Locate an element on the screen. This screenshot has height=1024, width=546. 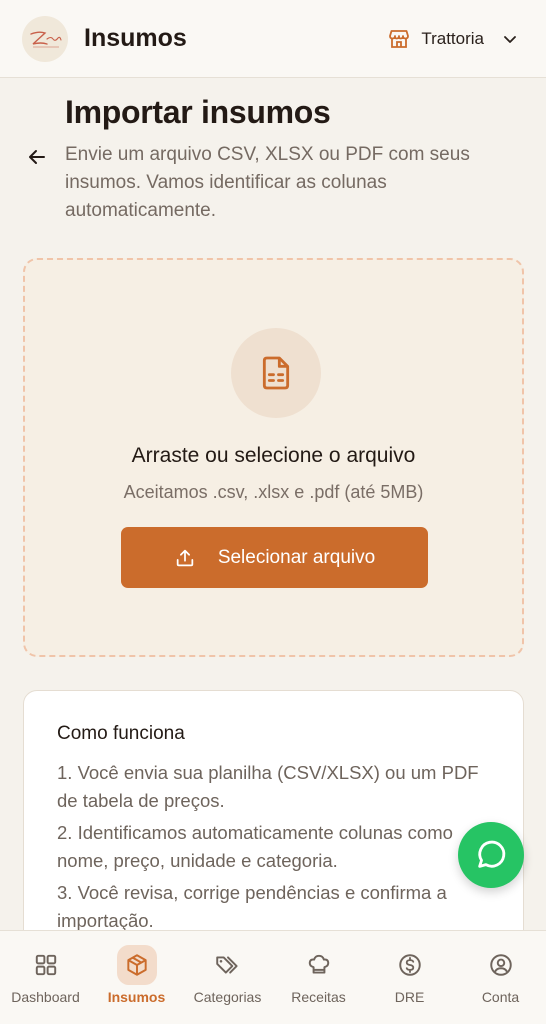
file-spreadsheet-icon is located at coordinates (276, 373).